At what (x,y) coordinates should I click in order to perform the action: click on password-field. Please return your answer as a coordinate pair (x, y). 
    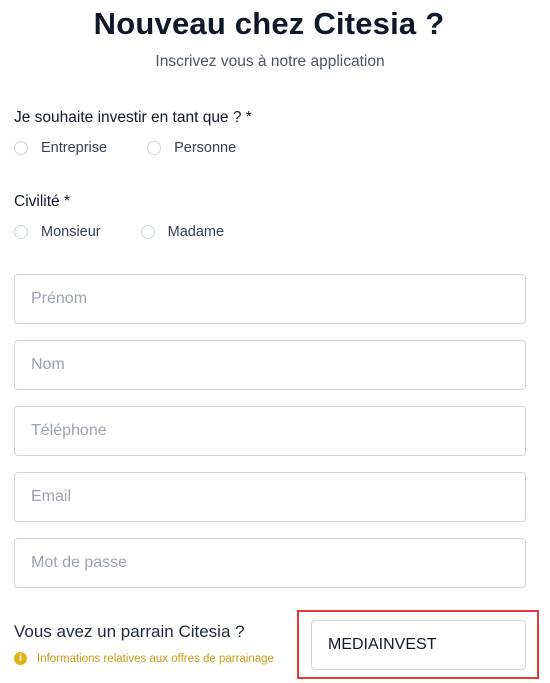
    Looking at the image, I should click on (270, 563).